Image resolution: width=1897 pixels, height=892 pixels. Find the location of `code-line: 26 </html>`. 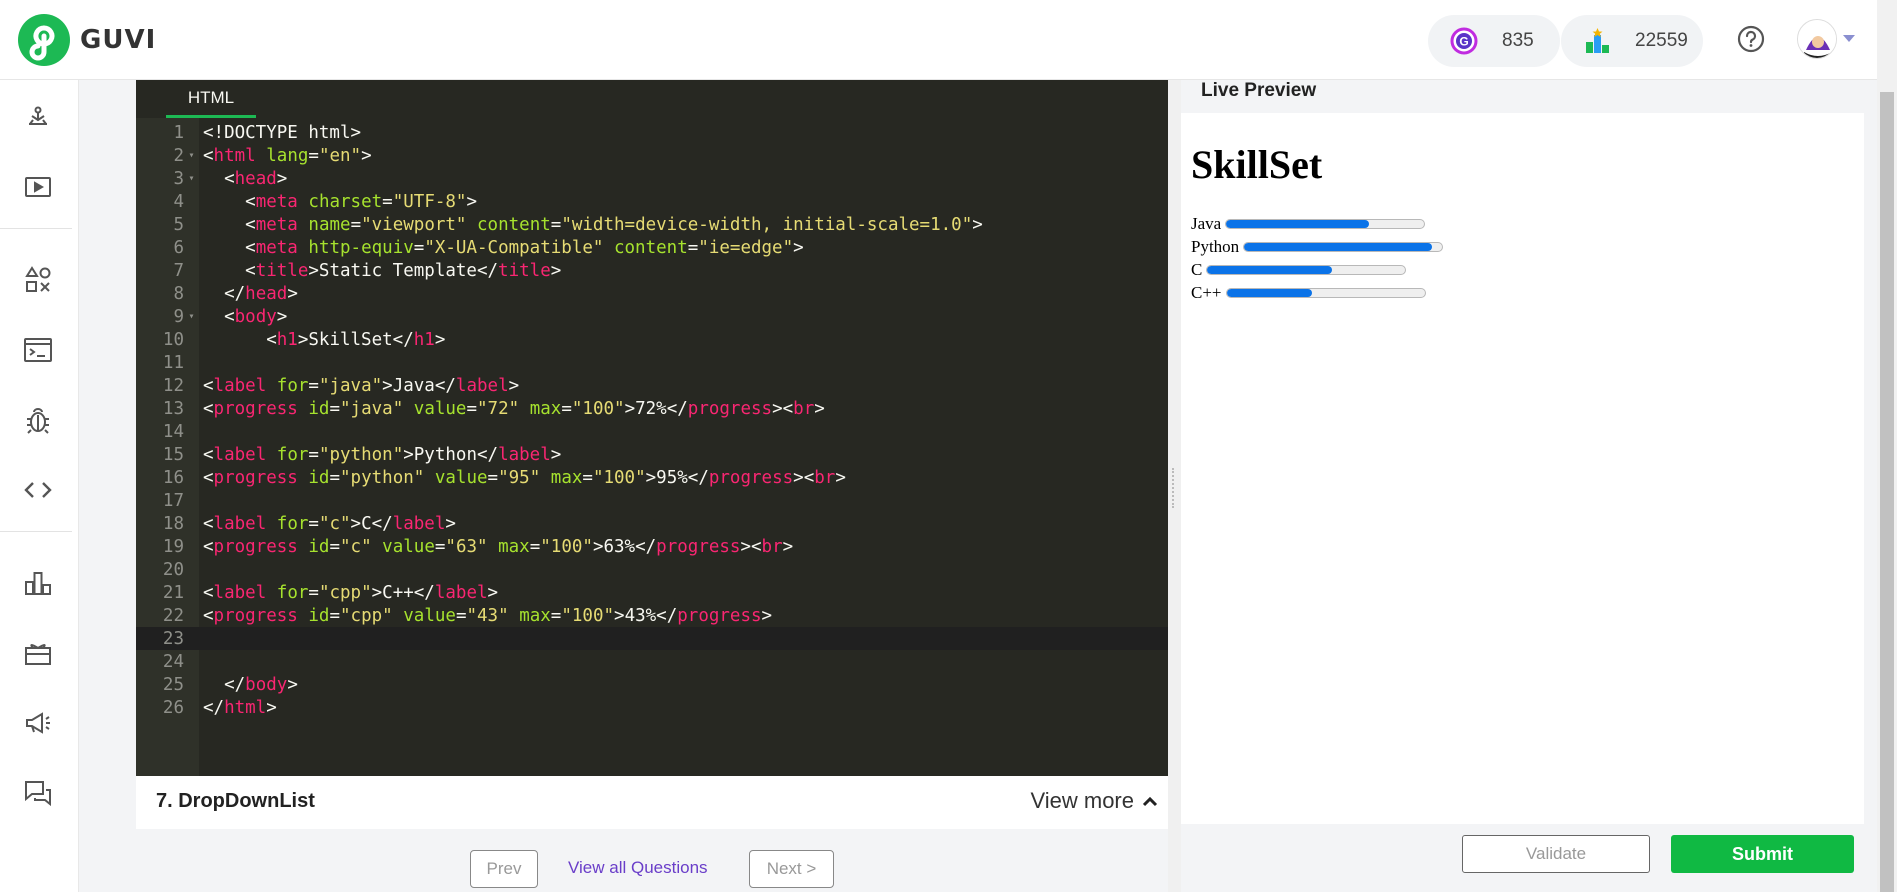

code-line: 26 </html> is located at coordinates (219, 707).